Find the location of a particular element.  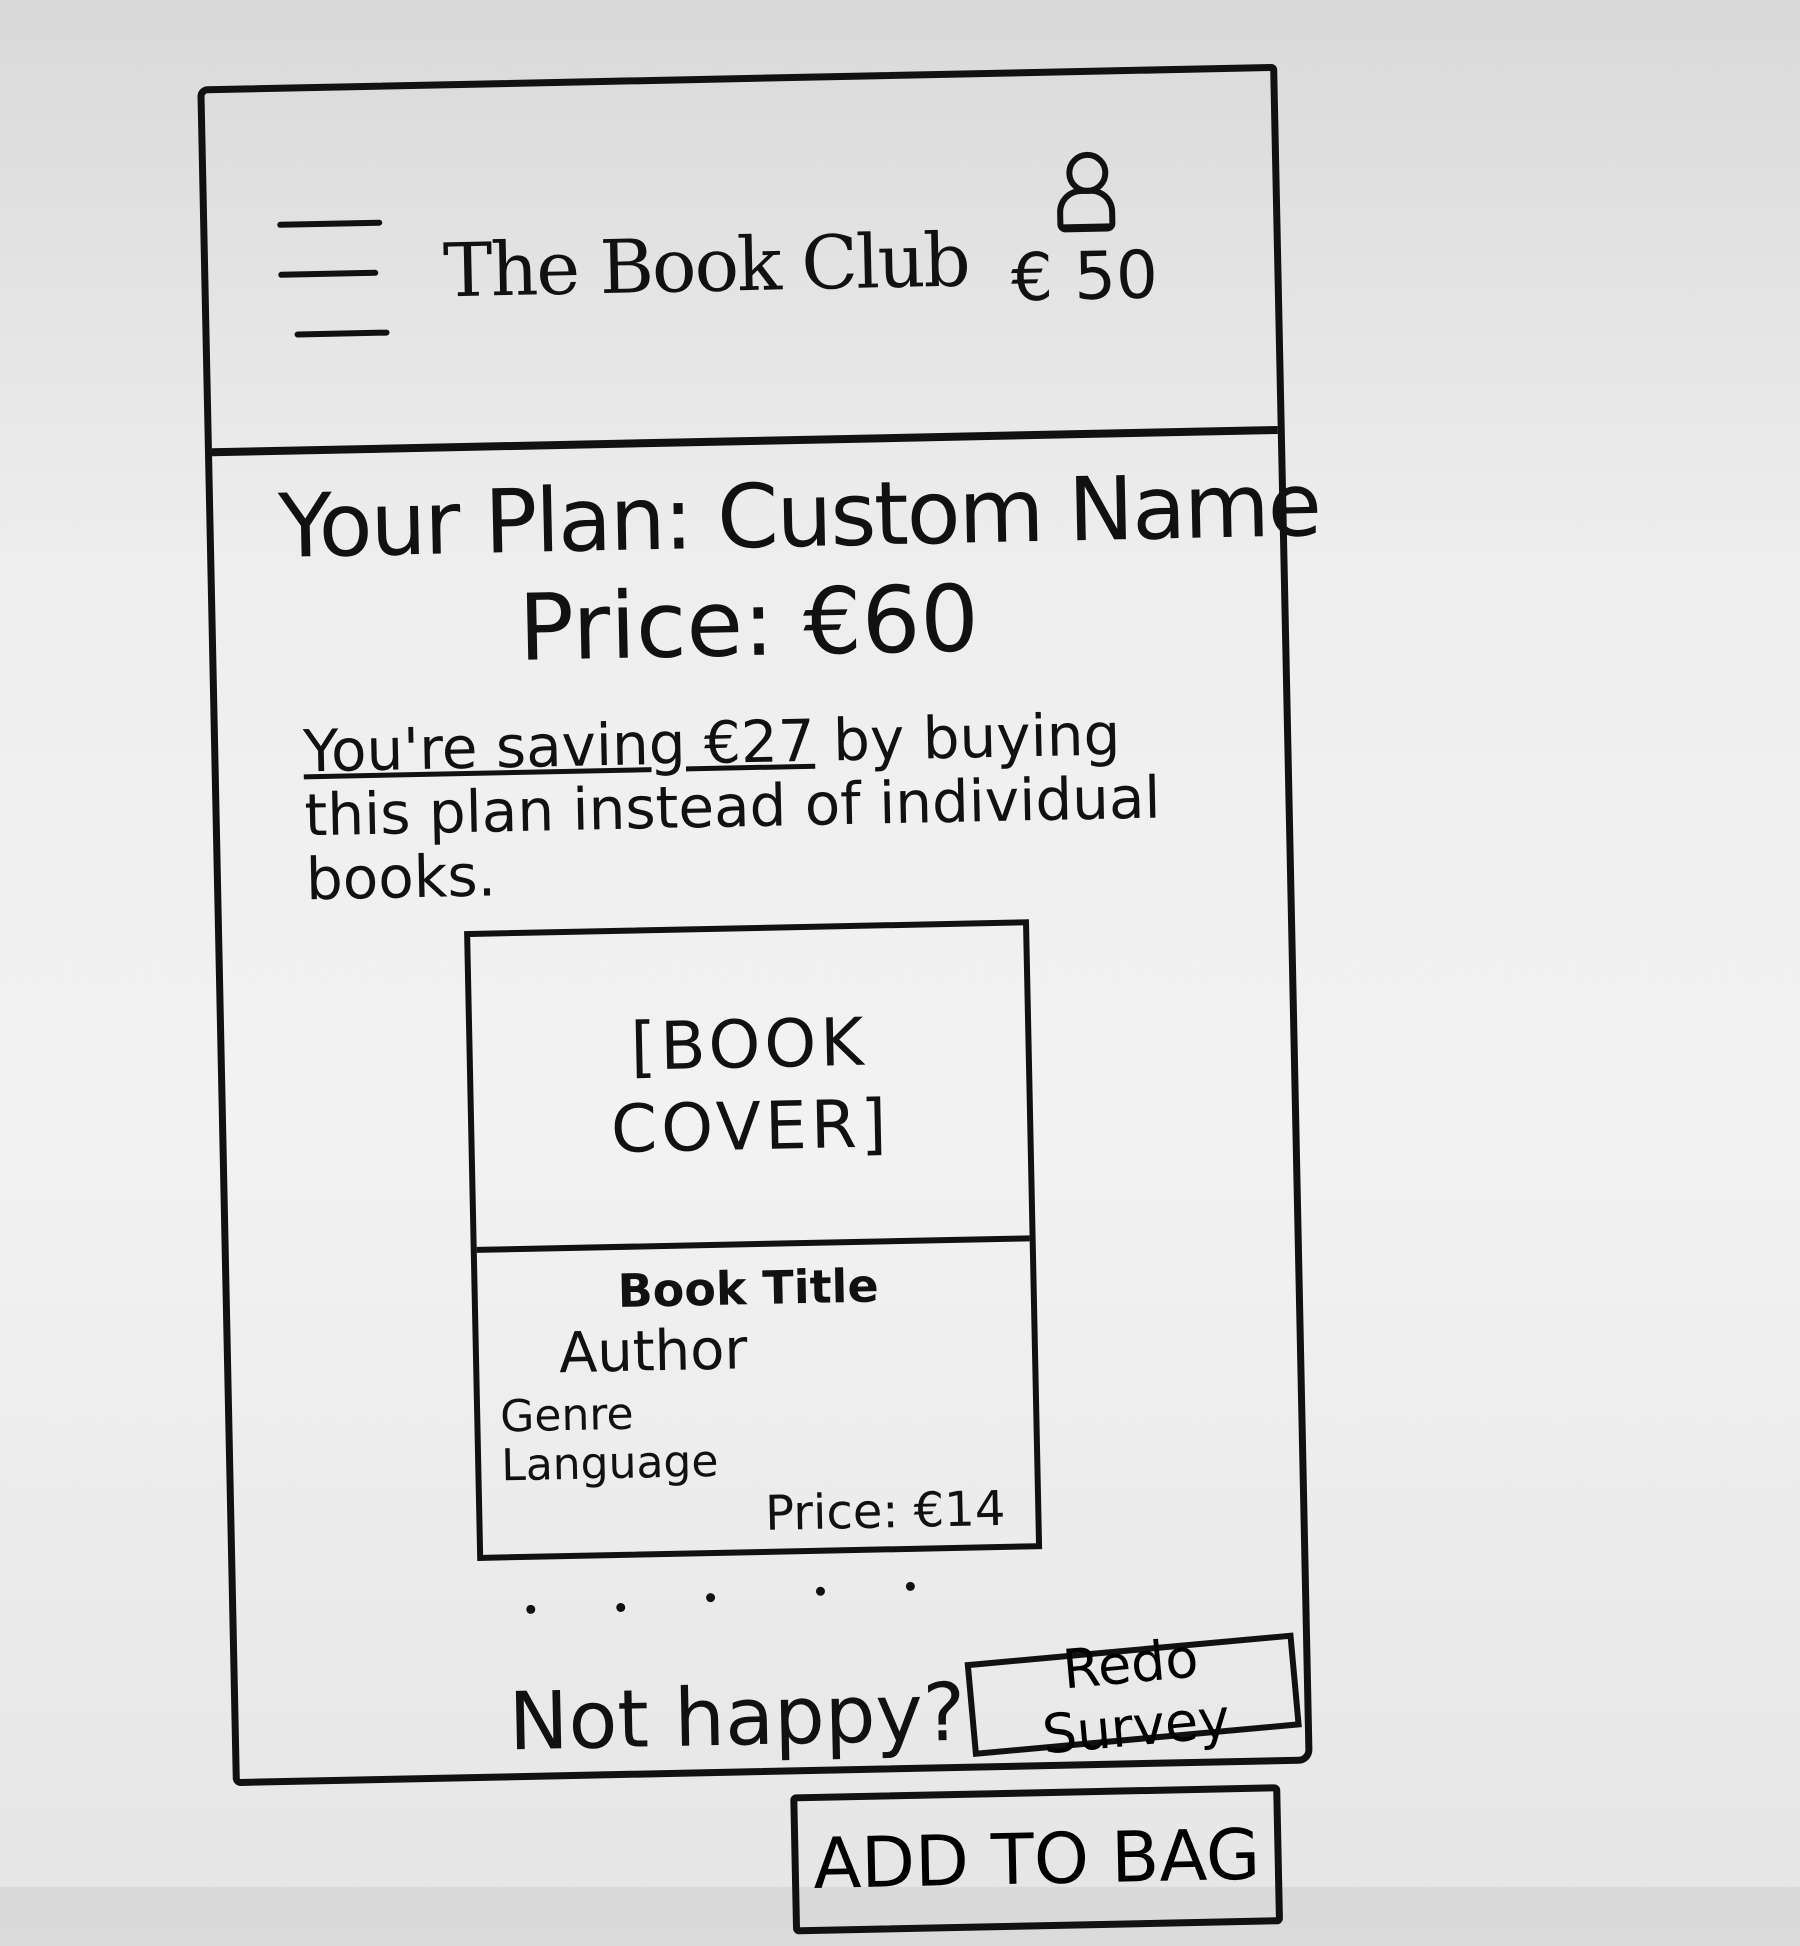

not-happy-label: Not happy? is located at coordinates (737, 1717).